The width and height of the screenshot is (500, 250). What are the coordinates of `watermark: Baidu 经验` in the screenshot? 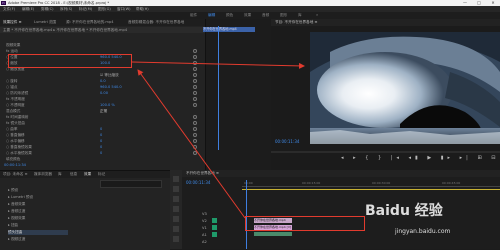 It's located at (404, 211).